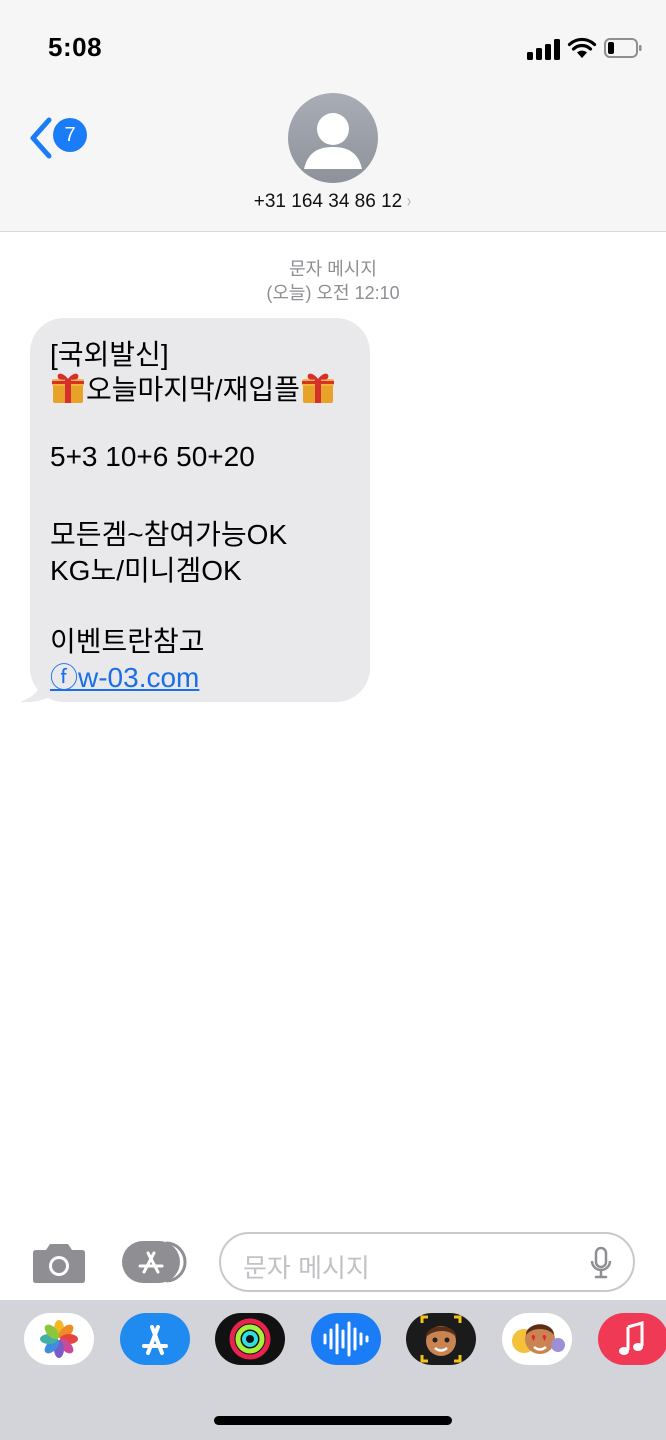 The width and height of the screenshot is (666, 1440). Describe the element at coordinates (409, 201) in the screenshot. I see `chevron-right-icon: ›` at that location.